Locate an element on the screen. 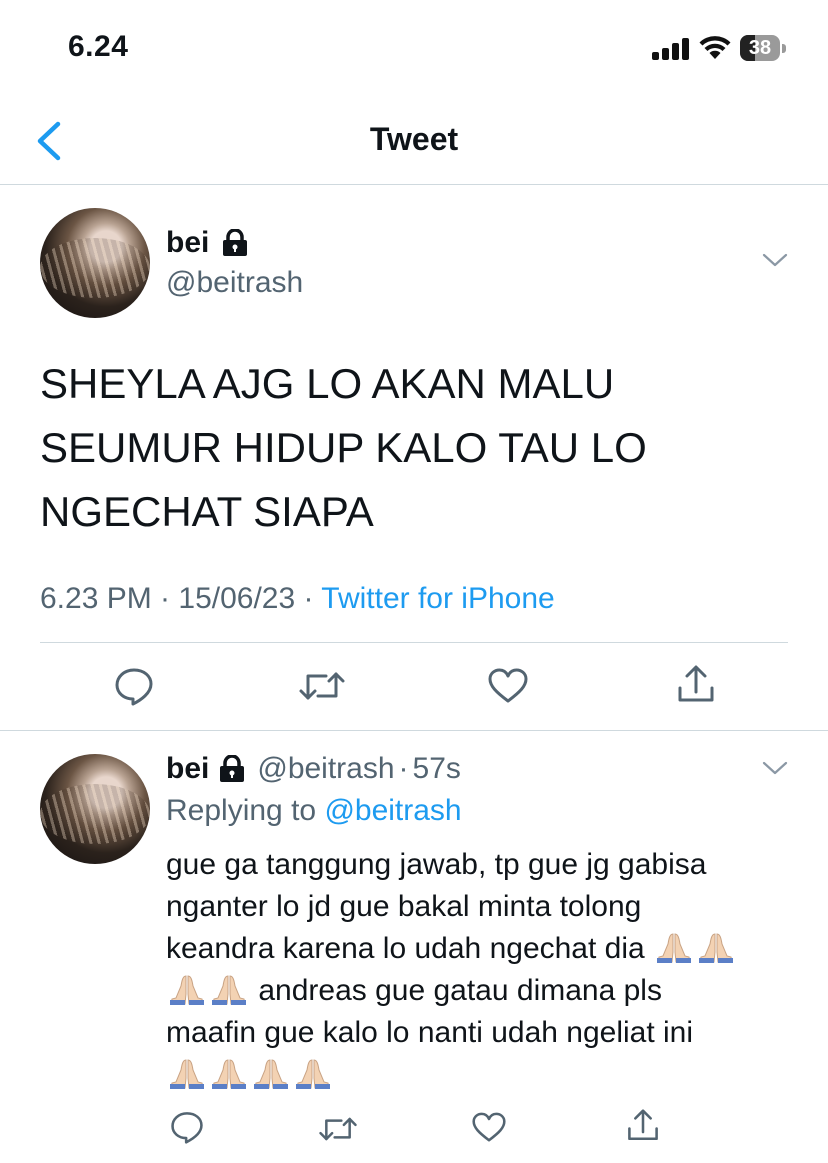 Image resolution: width=828 pixels, height=1163 pixels. tweet-source-link: Twitter for iPhone is located at coordinates (437, 598).